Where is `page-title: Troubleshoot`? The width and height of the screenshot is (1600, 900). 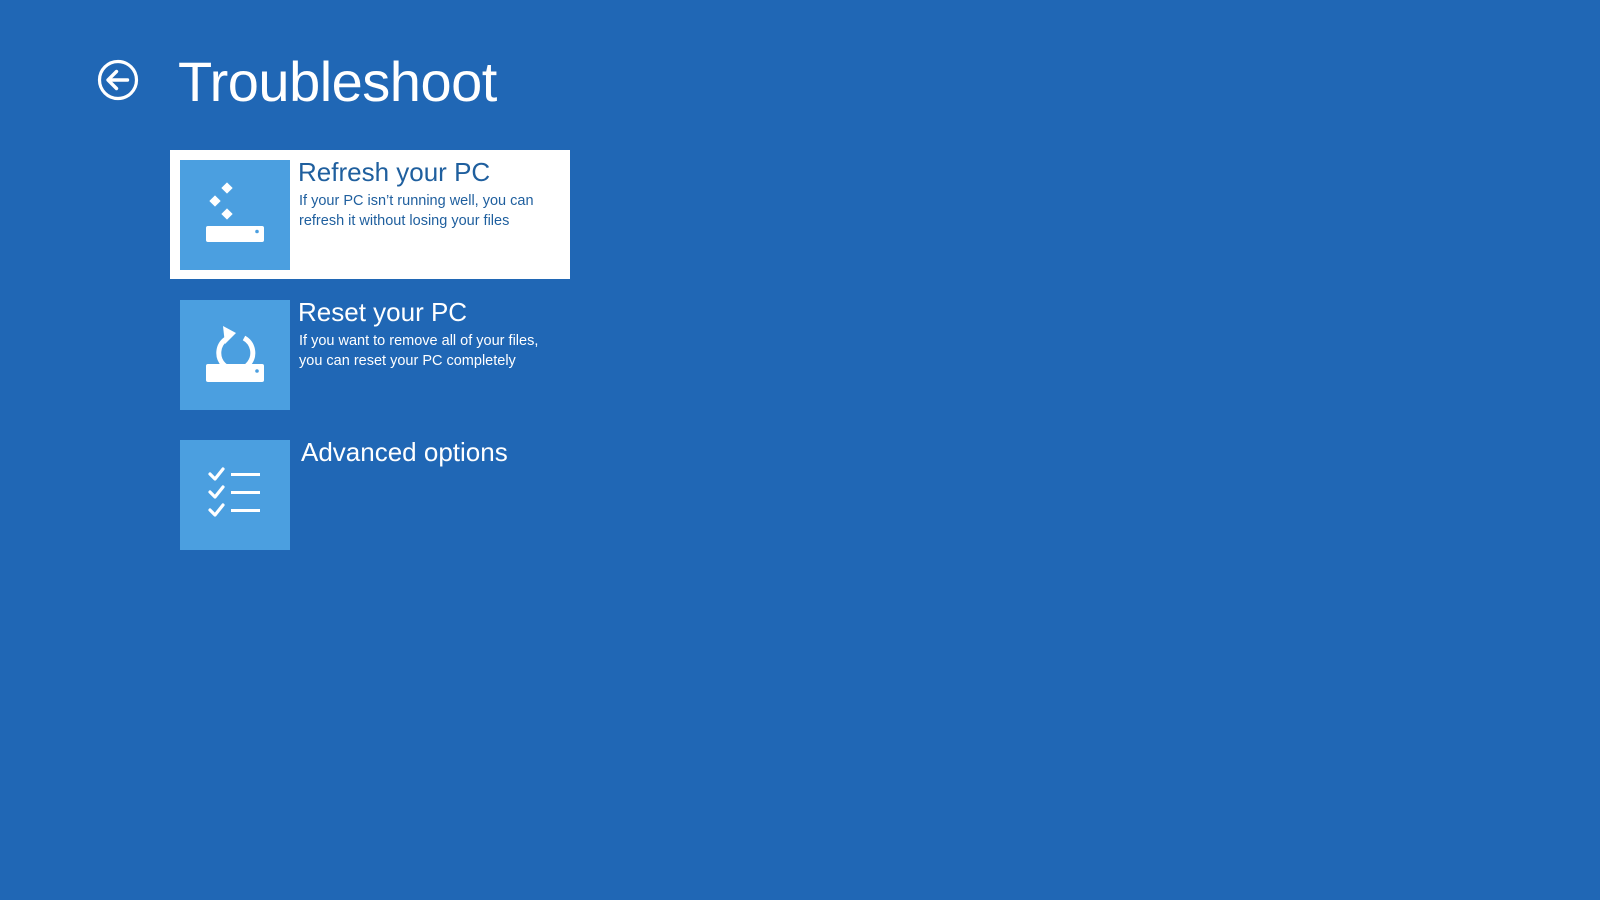
page-title: Troubleshoot is located at coordinates (337, 81).